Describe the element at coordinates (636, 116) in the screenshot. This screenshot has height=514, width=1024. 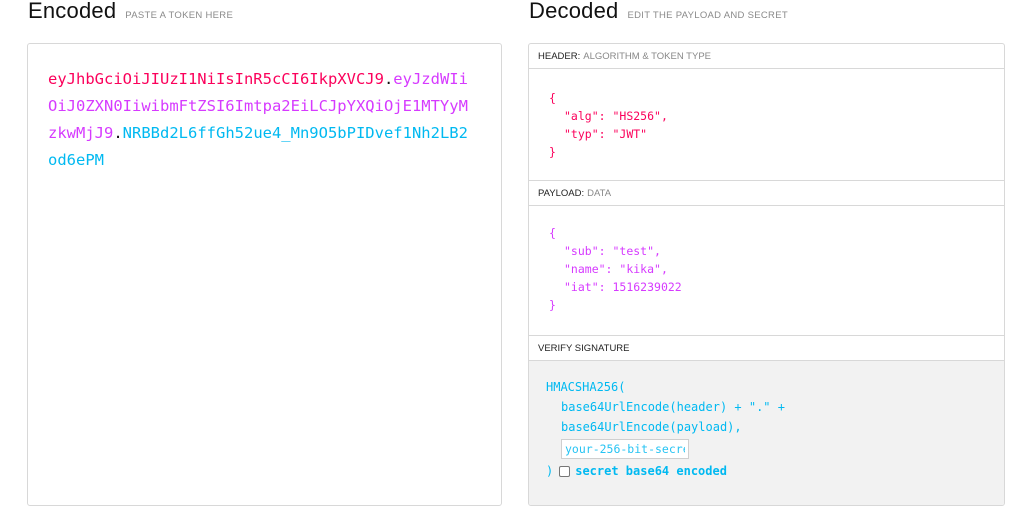
I see `json-value: "HS256"` at that location.